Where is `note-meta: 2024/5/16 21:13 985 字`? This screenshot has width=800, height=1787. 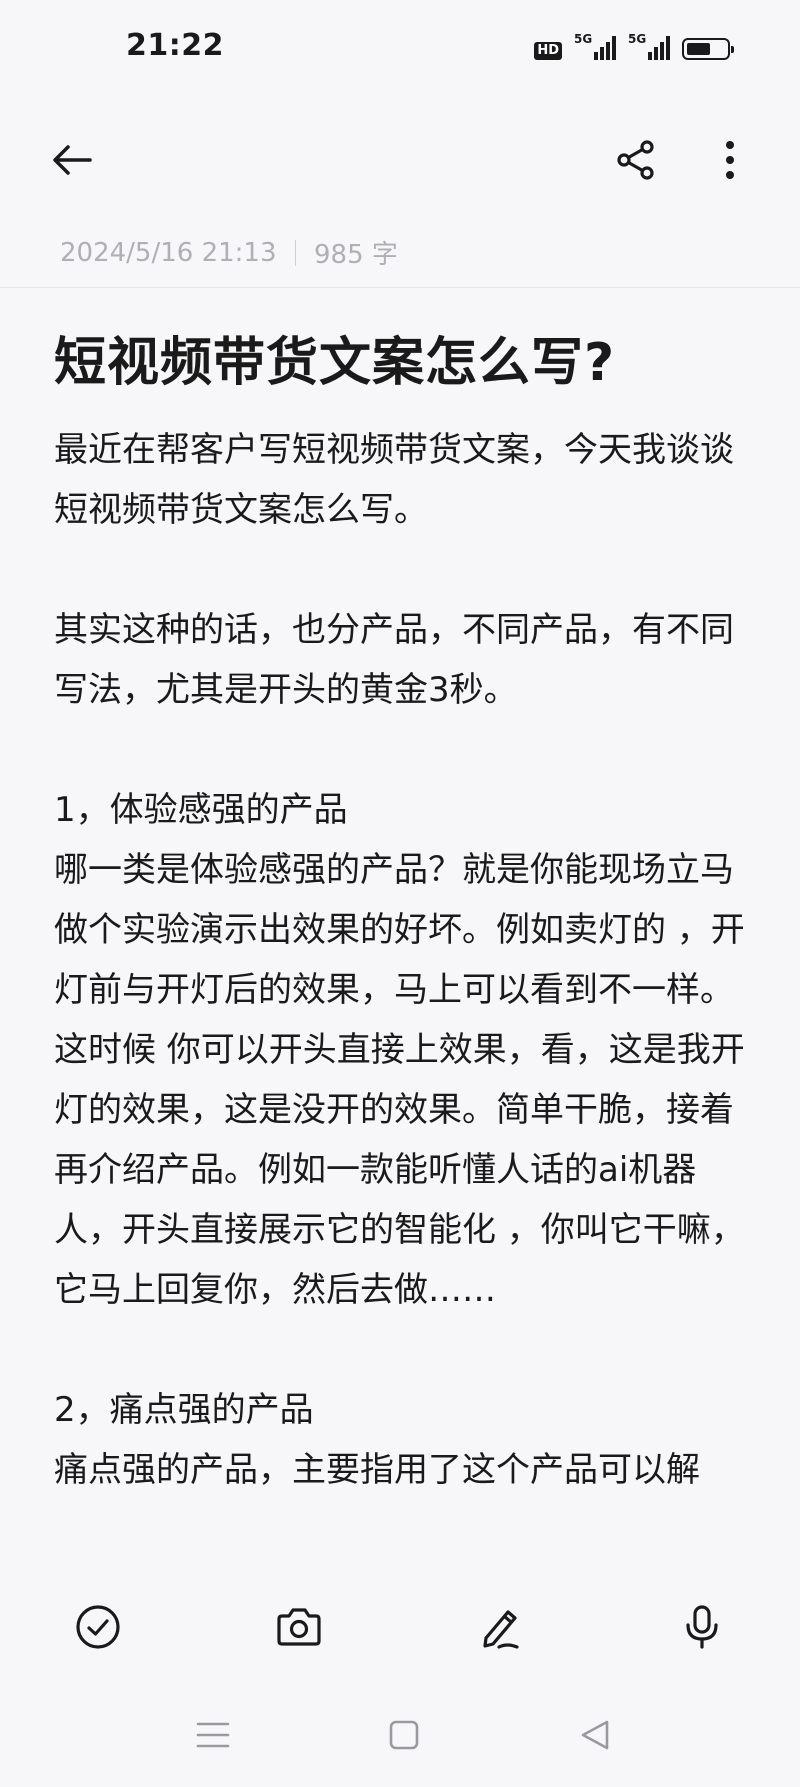 note-meta: 2024/5/16 21:13 985 字 is located at coordinates (229, 252).